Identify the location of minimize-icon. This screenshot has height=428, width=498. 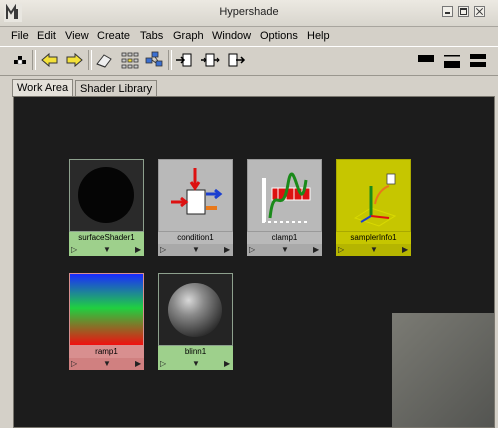
(447, 11).